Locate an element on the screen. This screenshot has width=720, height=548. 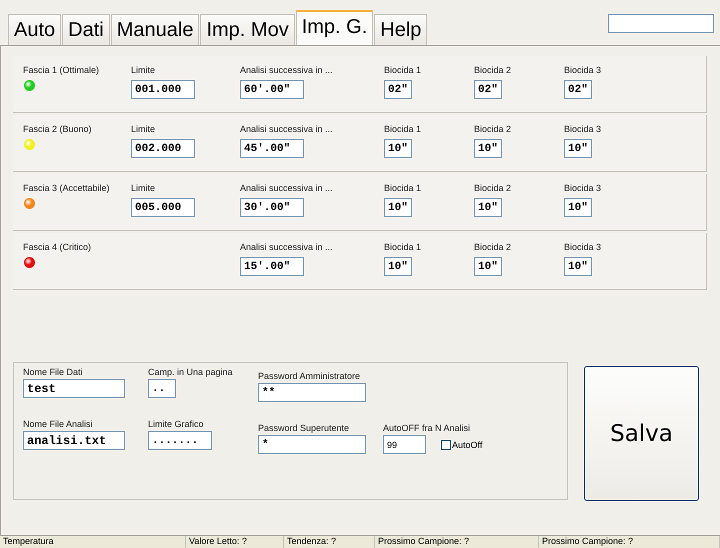
autooff-checkbox: AutoOff is located at coordinates (461, 445).